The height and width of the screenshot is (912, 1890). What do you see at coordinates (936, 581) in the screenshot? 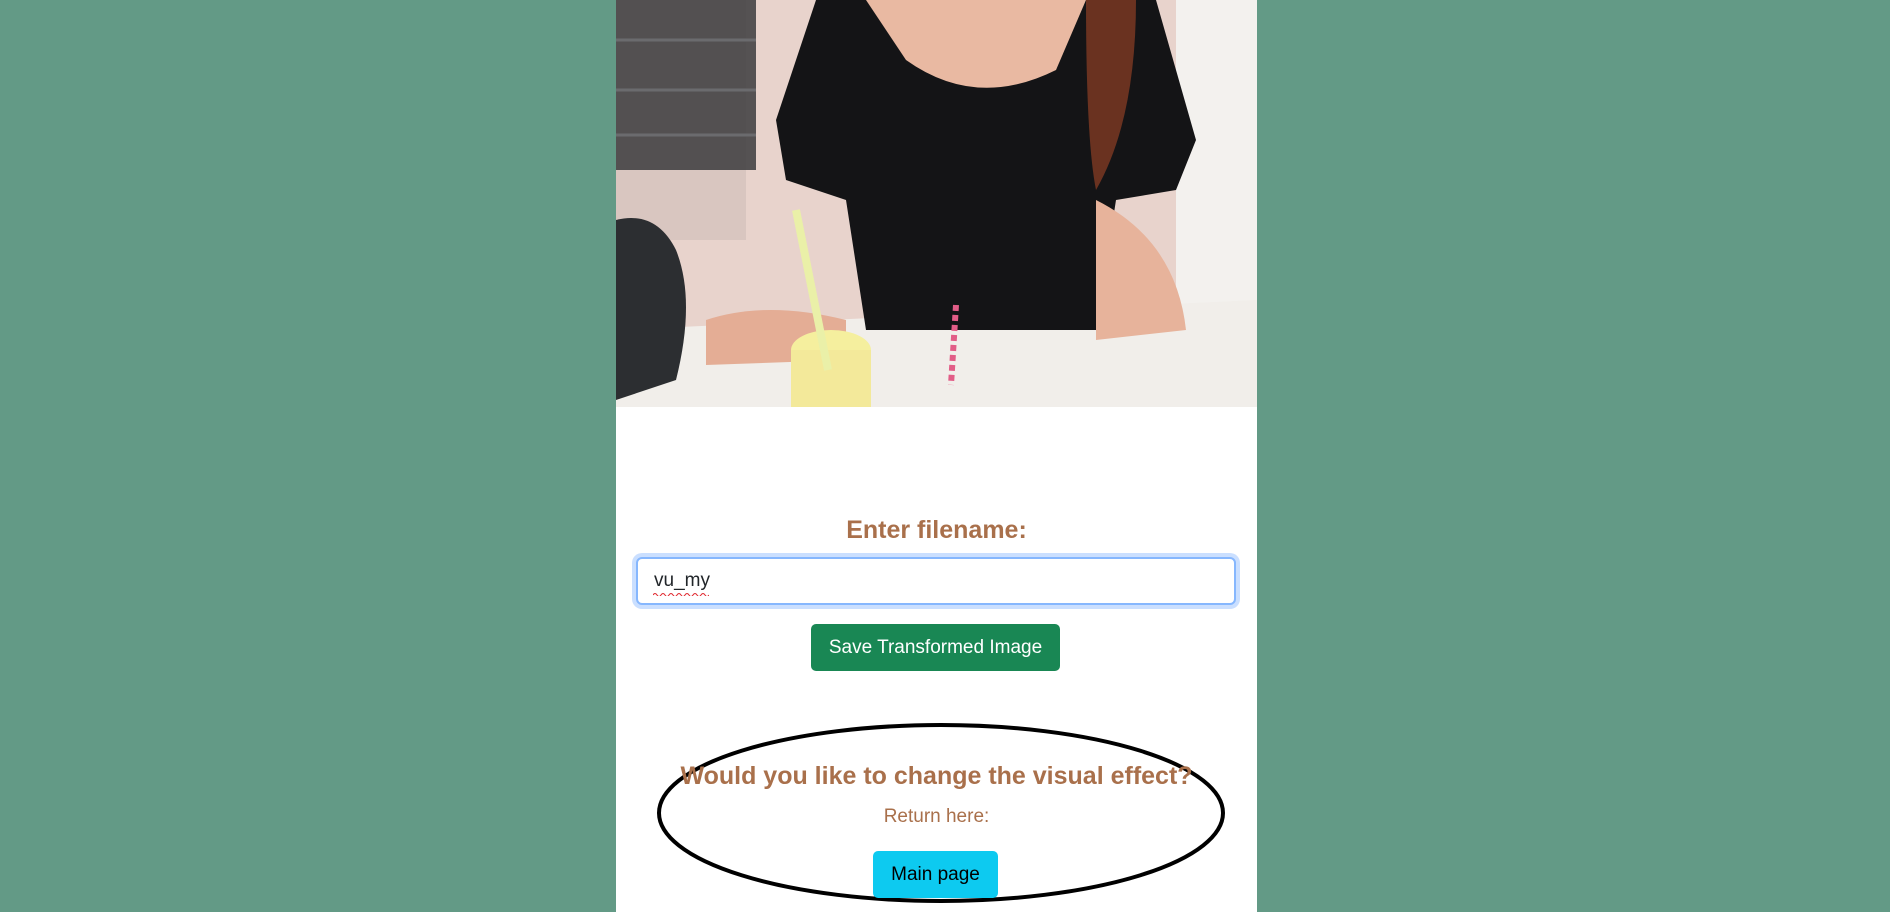
I see `filename-input` at bounding box center [936, 581].